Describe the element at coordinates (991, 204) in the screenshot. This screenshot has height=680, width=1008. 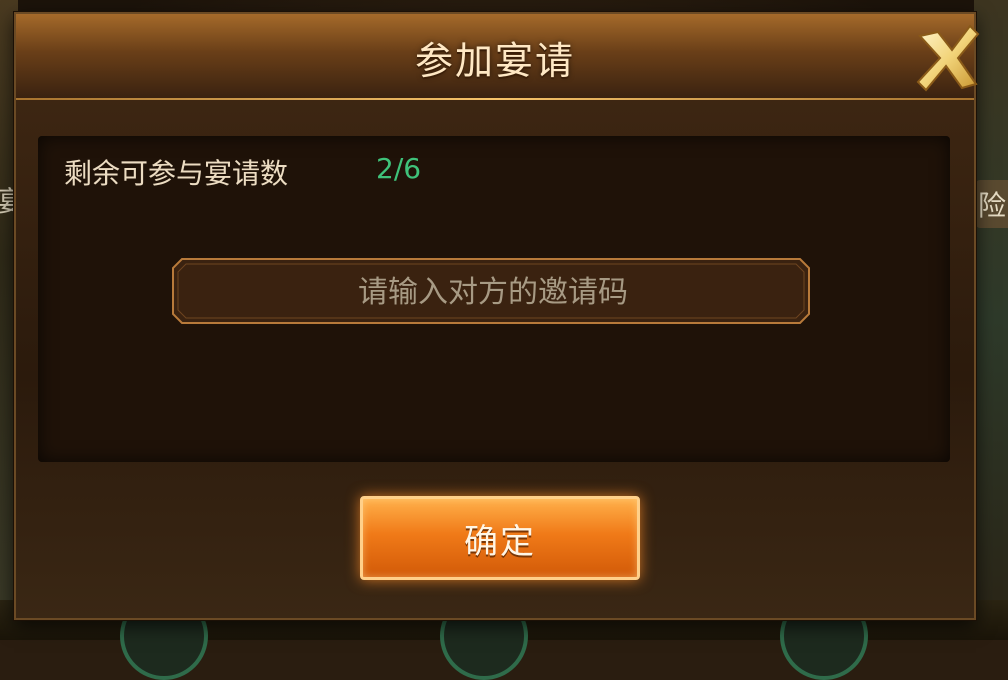
I see `background-right-text: 险` at that location.